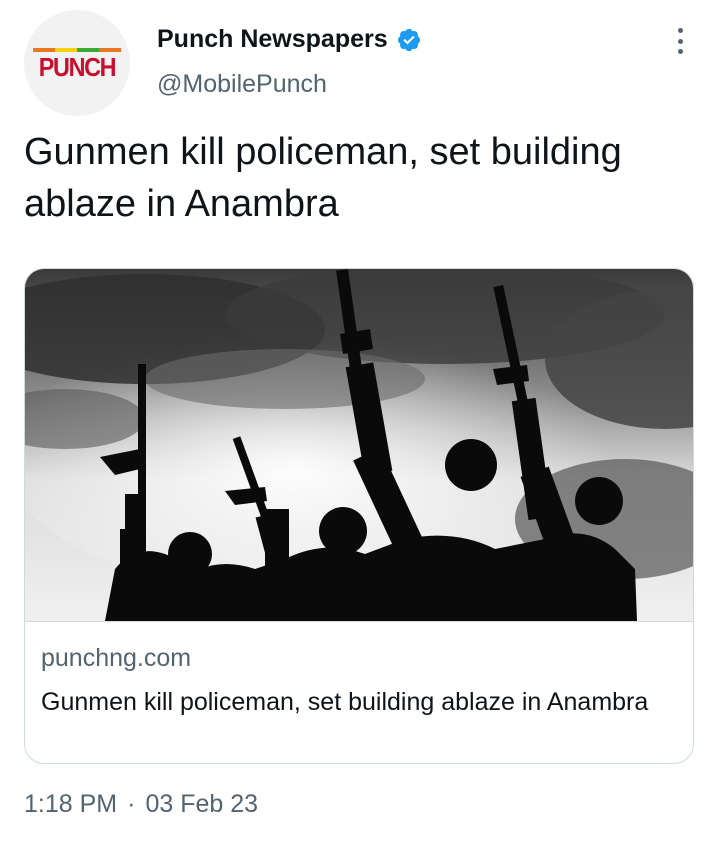 The image size is (720, 850). Describe the element at coordinates (201, 804) in the screenshot. I see `tweet-date: 03 Feb 23` at that location.